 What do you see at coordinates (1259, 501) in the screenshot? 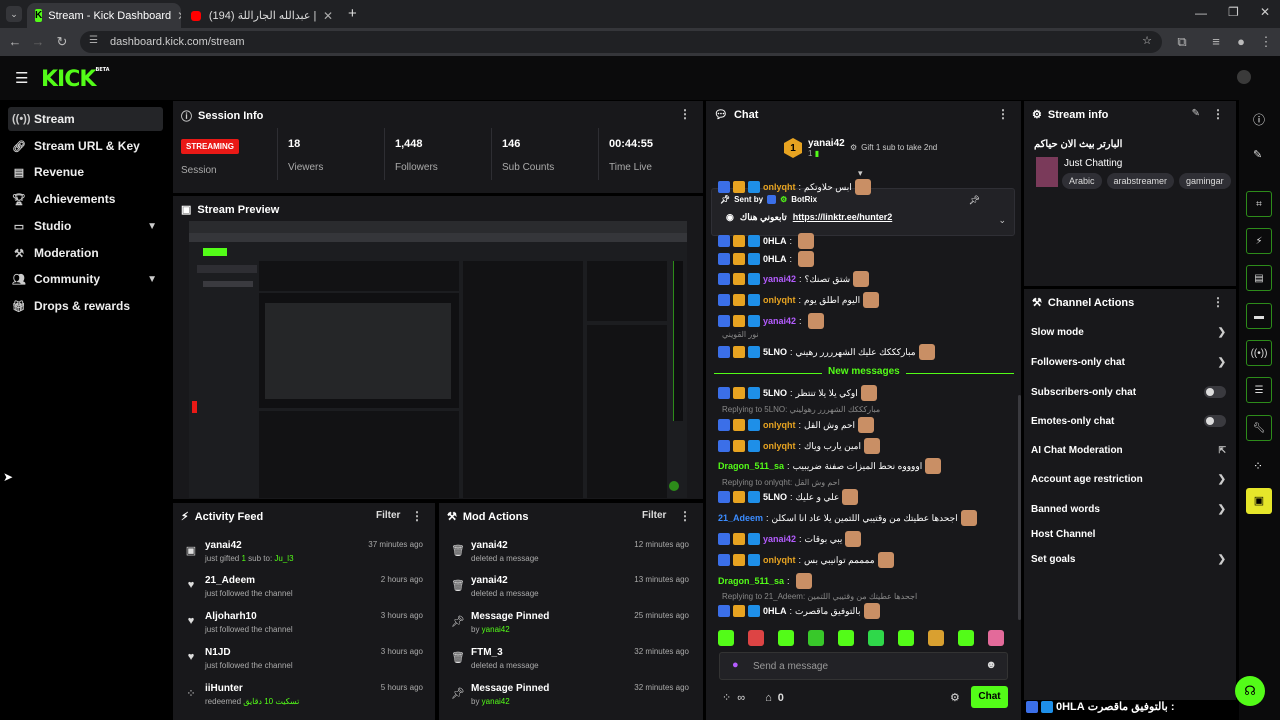
I see `highlight-icon: ▣` at bounding box center [1259, 501].